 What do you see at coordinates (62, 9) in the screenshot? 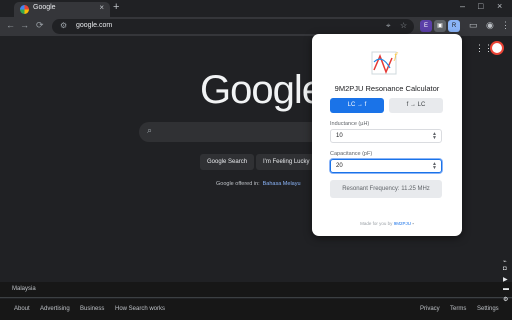
I see `tab-google: Google ×` at bounding box center [62, 9].